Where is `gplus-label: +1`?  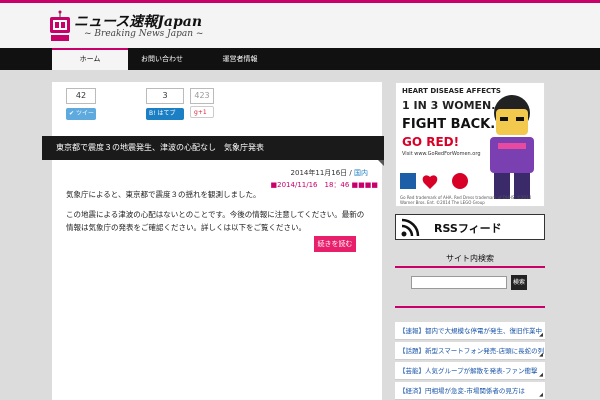
gplus-label: +1 is located at coordinates (202, 112).